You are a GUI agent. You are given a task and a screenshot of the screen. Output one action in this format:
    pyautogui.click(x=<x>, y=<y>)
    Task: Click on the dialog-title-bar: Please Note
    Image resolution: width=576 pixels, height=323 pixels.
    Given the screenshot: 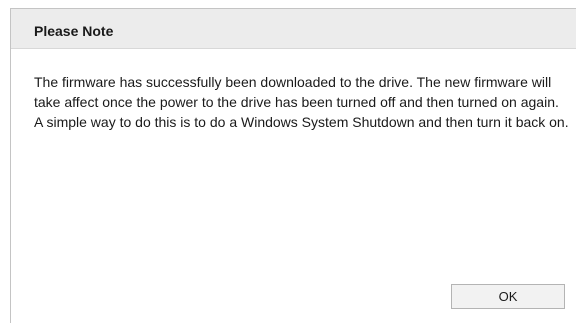 What is the action you would take?
    pyautogui.click(x=293, y=29)
    